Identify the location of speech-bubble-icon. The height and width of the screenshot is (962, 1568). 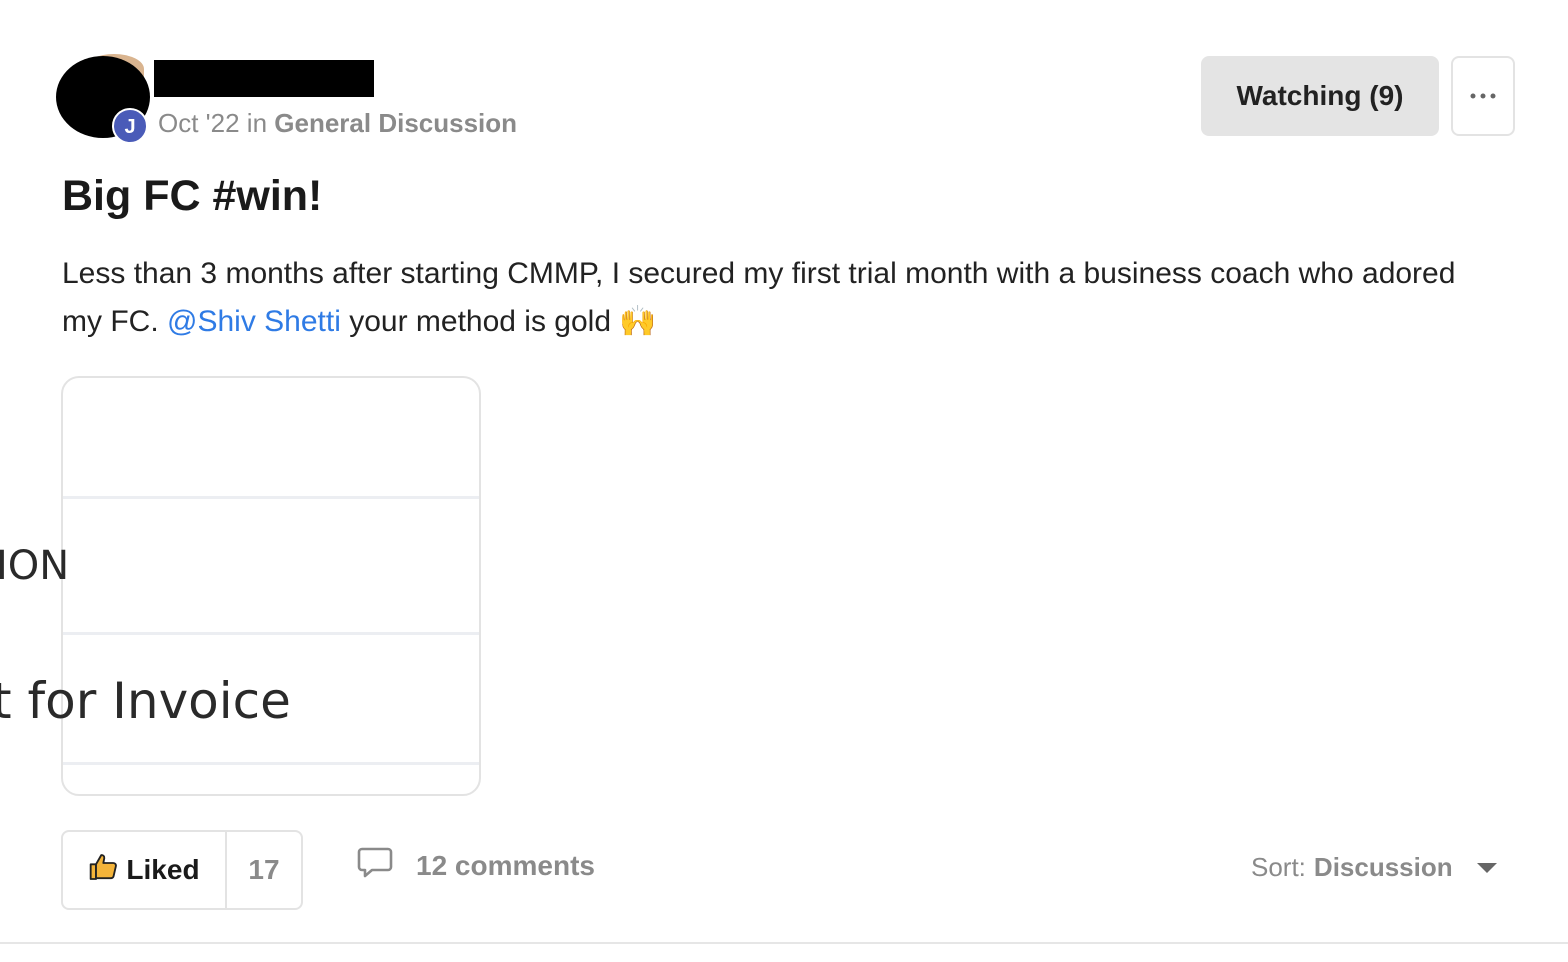
(375, 865).